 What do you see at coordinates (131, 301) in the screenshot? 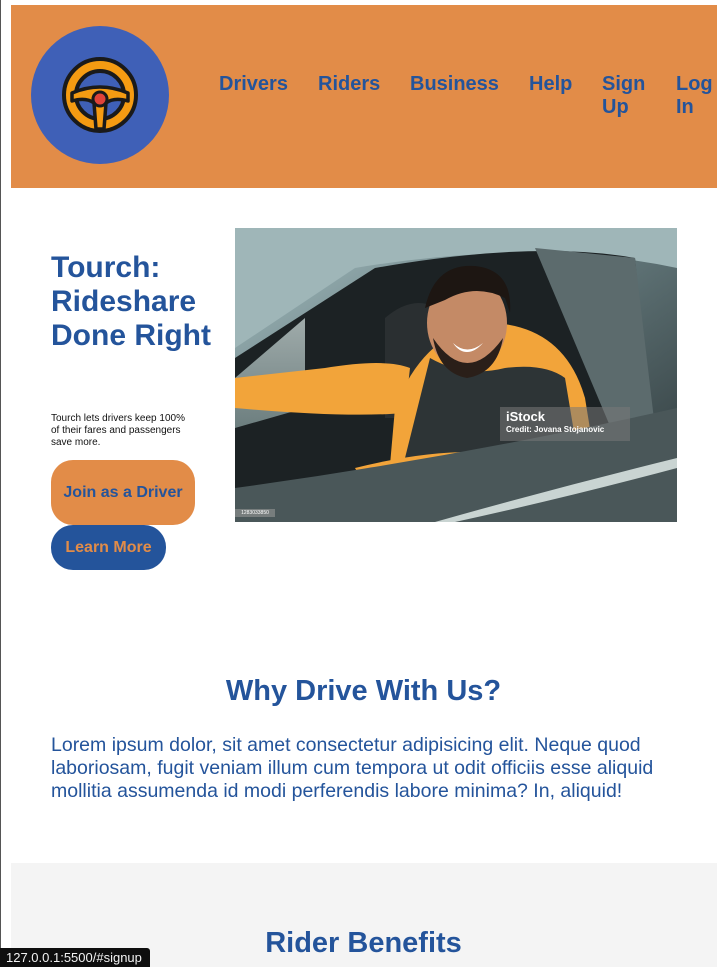
I see `hero-title: Tourch: Rideshare Done Right` at bounding box center [131, 301].